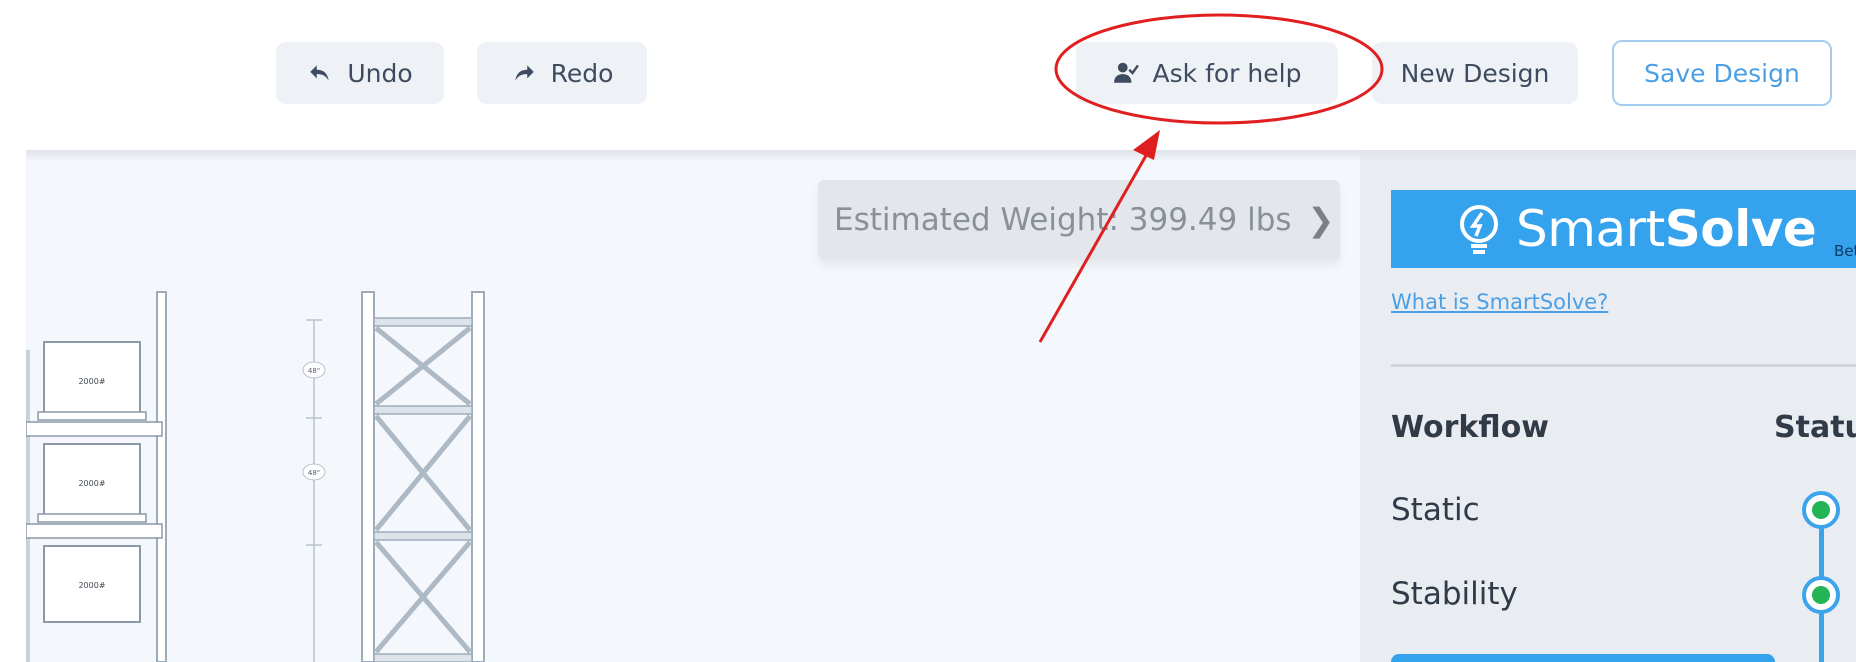 The width and height of the screenshot is (1856, 662). I want to click on redo-icon, so click(524, 73).